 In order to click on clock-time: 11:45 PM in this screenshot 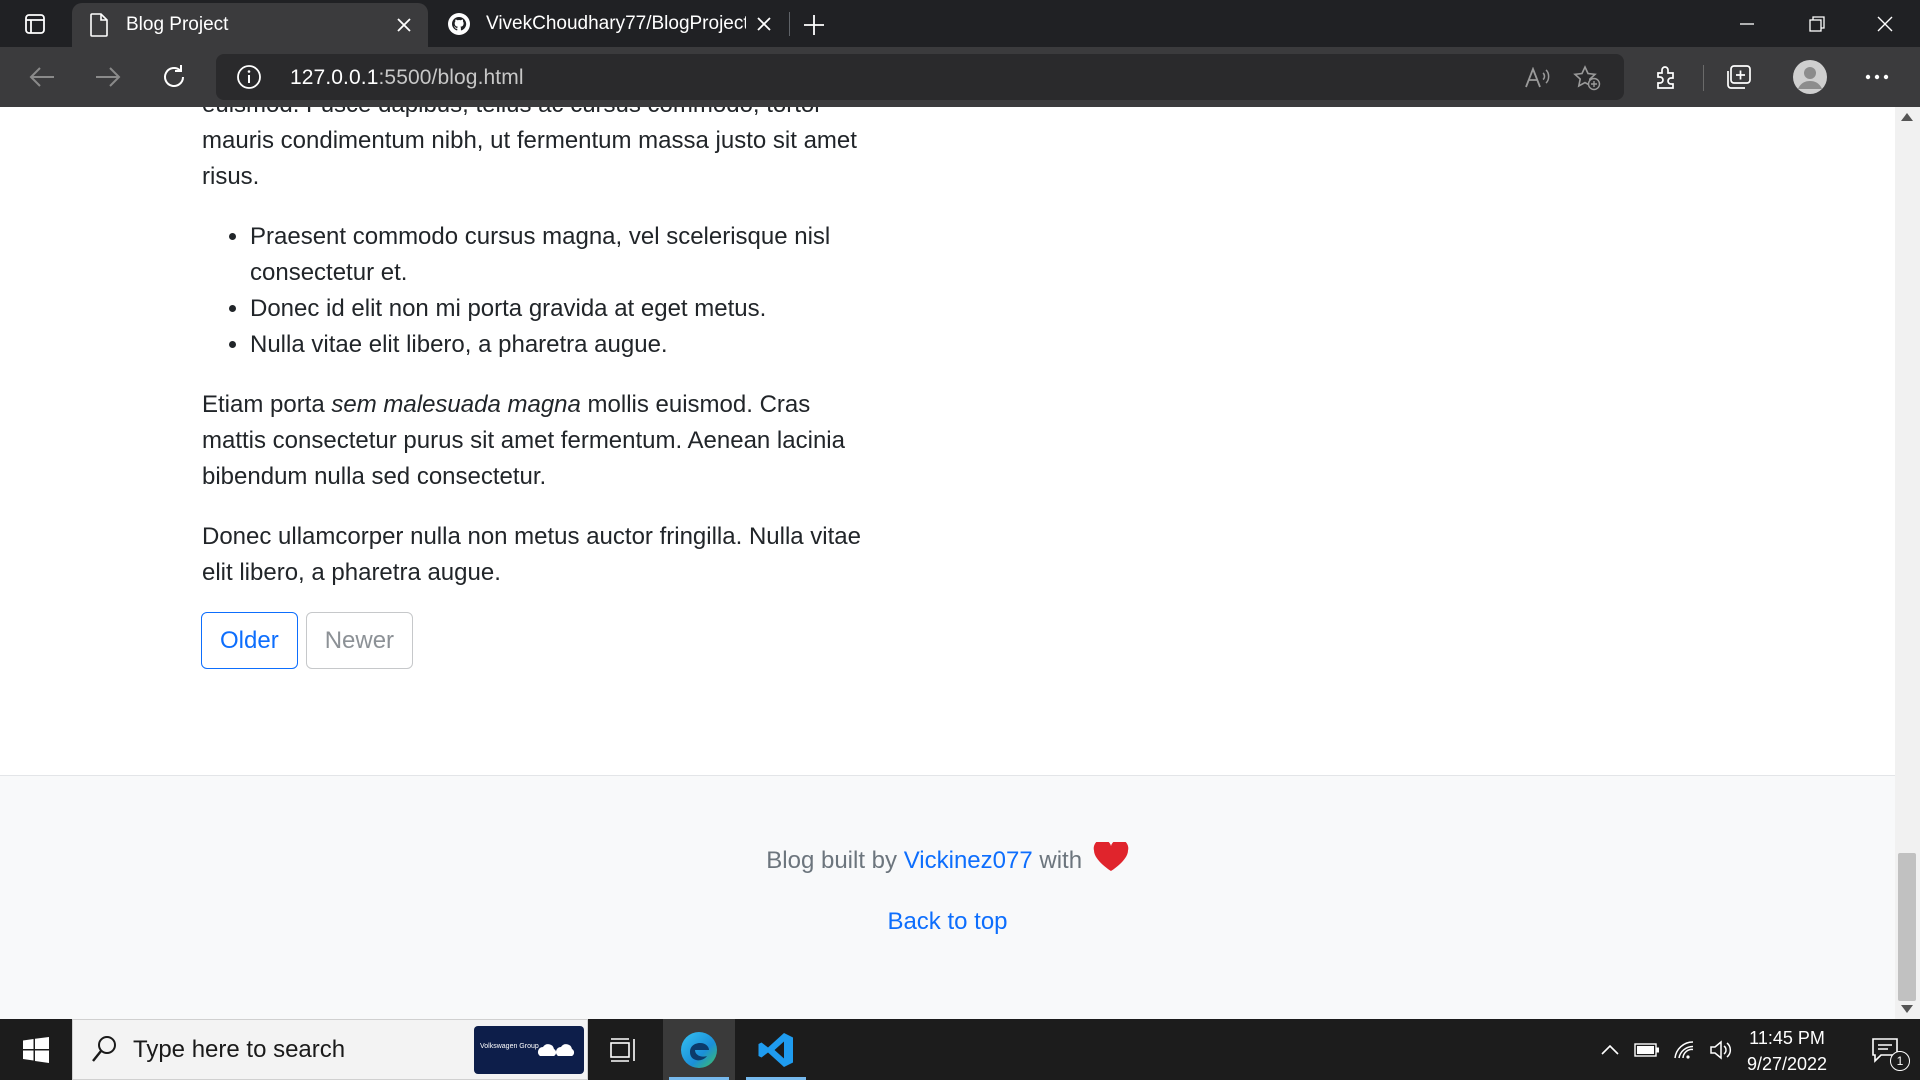, I will do `click(1787, 1038)`.